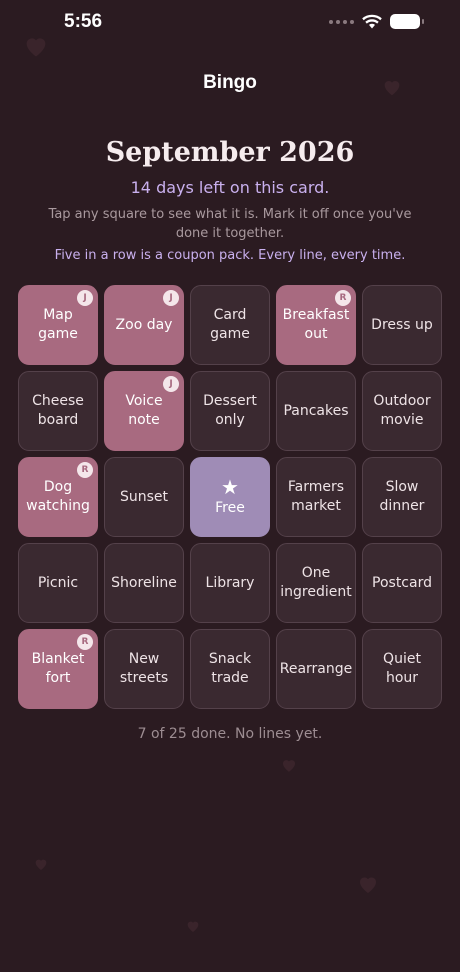 The width and height of the screenshot is (460, 972). I want to click on bingo-cell: Rearrange, so click(316, 669).